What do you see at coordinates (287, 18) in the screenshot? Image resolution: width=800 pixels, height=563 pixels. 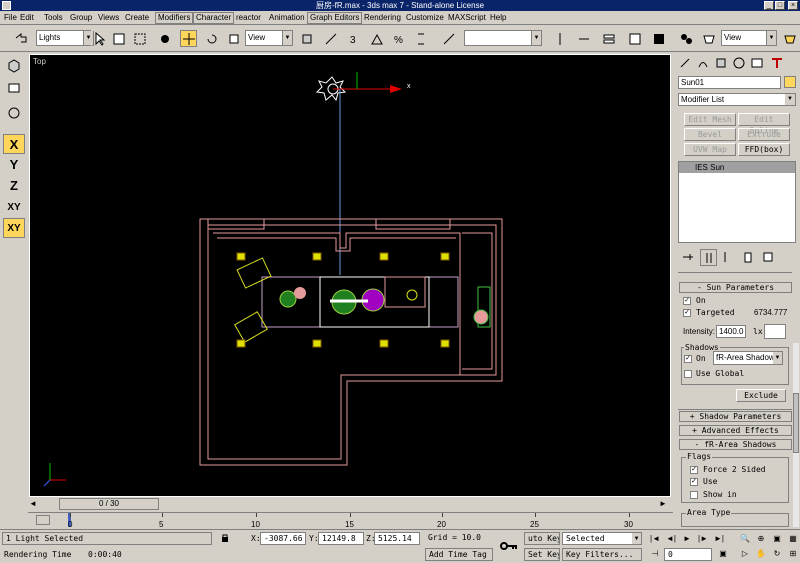 I see `menu-animation: Animation` at bounding box center [287, 18].